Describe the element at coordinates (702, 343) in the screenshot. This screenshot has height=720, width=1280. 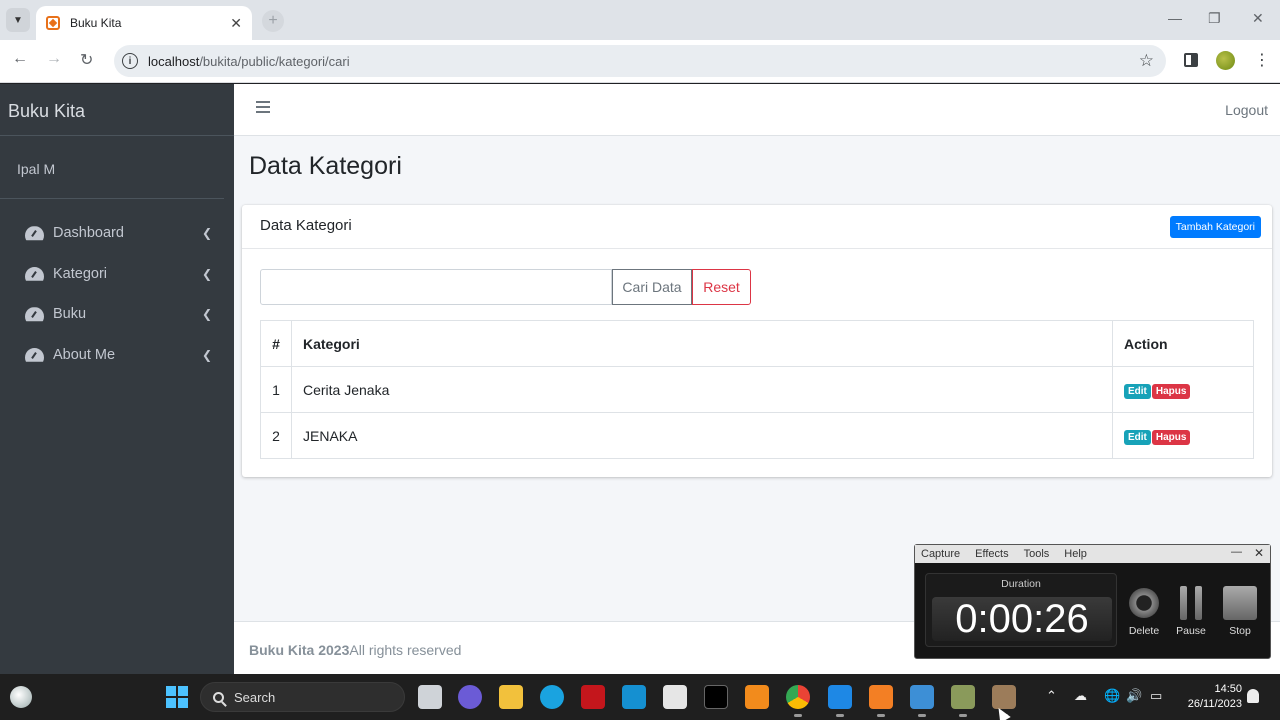
I see `column-header-kategori: Kategori` at that location.